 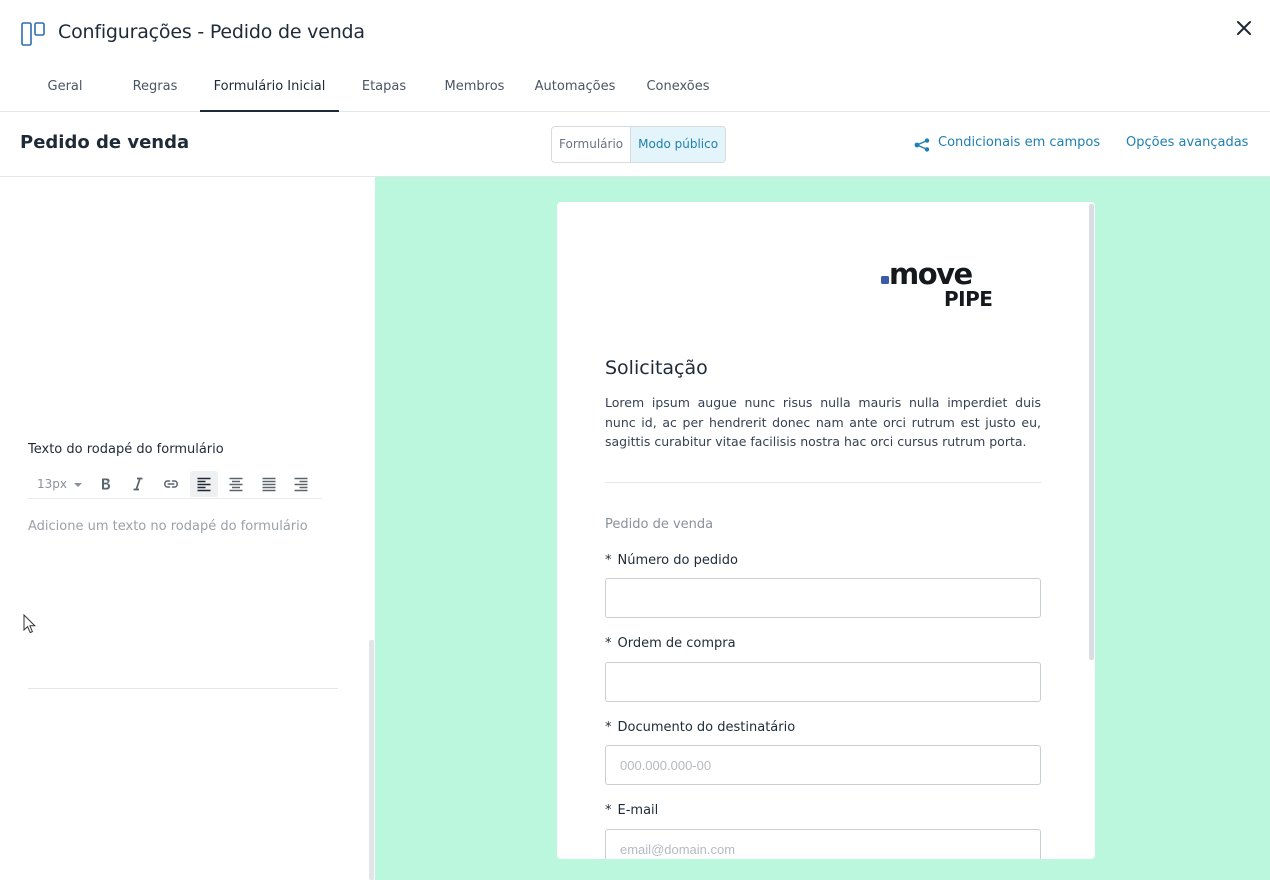 I want to click on documento-destinatario-input, so click(x=823, y=765).